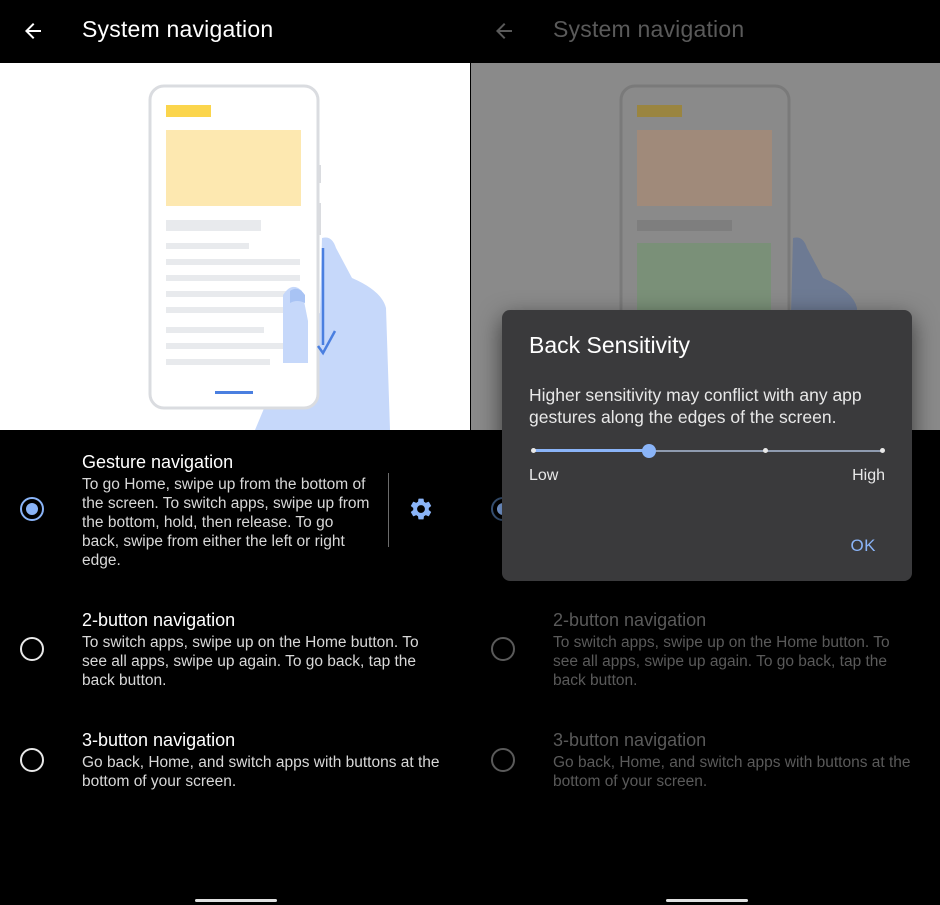 The height and width of the screenshot is (905, 940). I want to click on ok-button: OK, so click(863, 546).